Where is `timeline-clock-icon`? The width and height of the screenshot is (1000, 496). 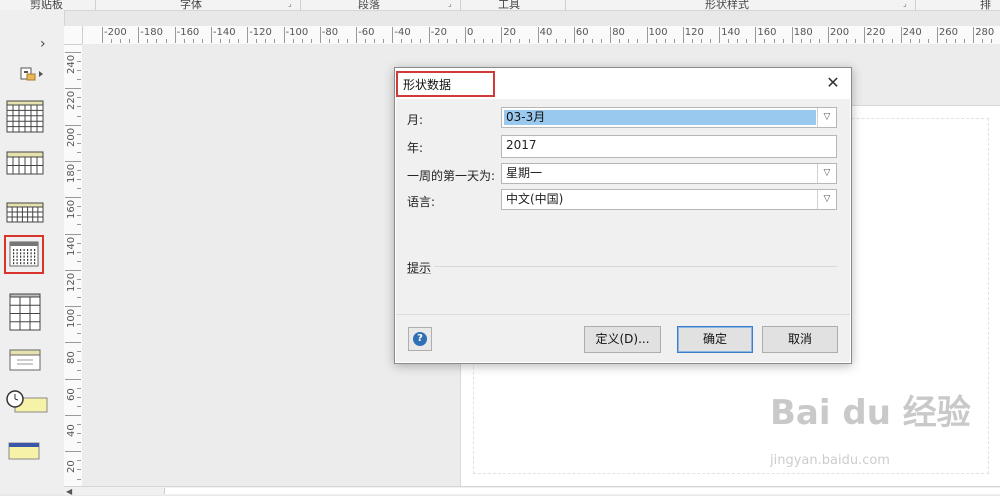 timeline-clock-icon is located at coordinates (26, 404).